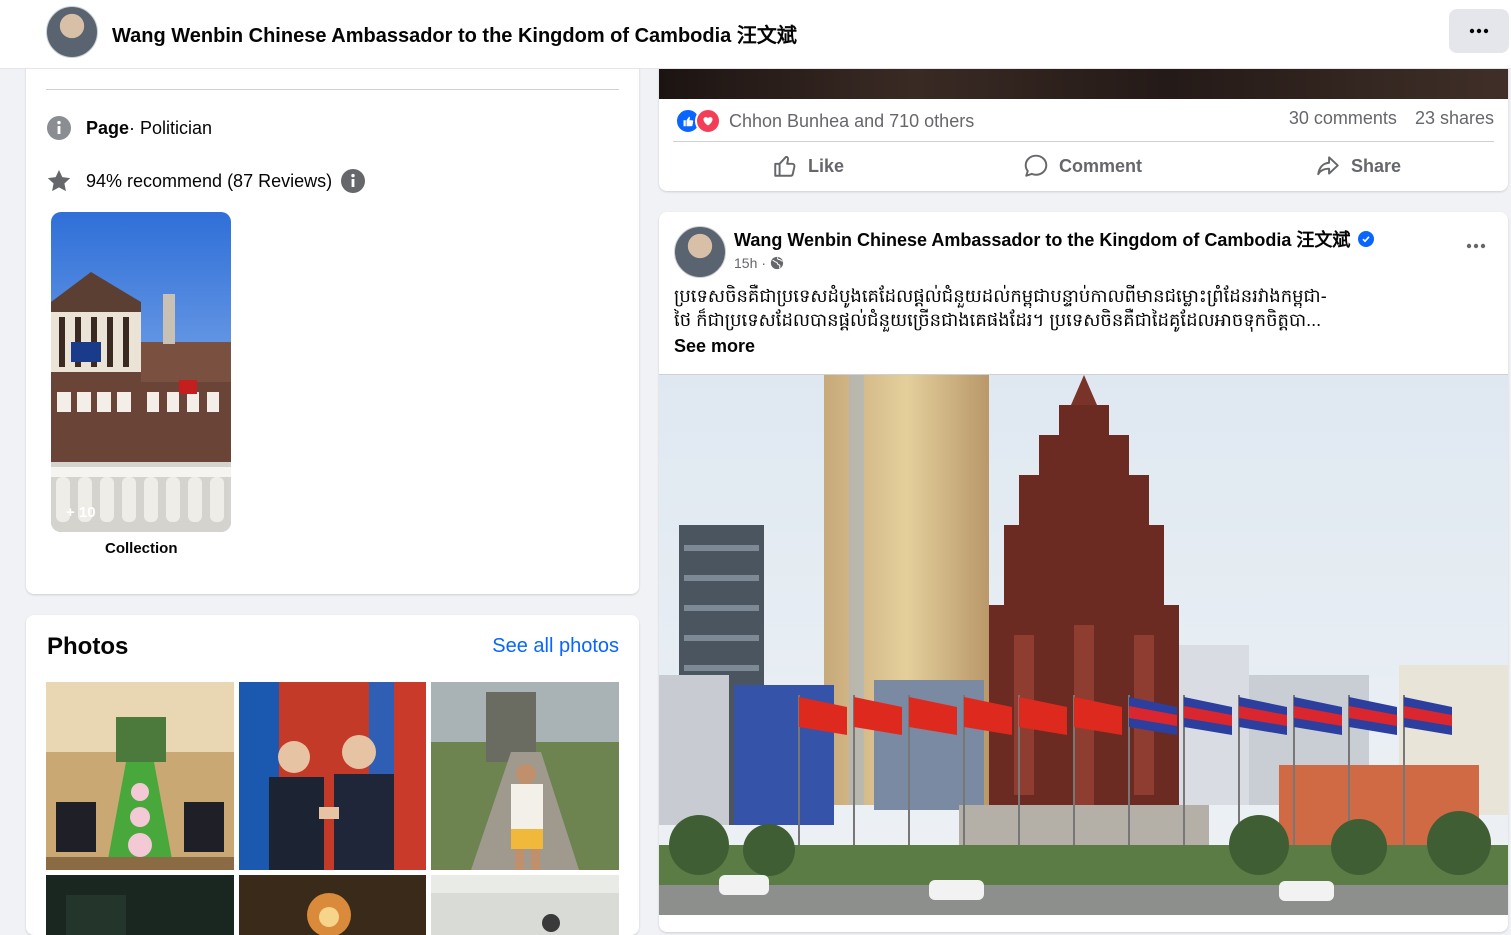 This screenshot has width=1511, height=935. What do you see at coordinates (777, 263) in the screenshot?
I see `globe-icon` at bounding box center [777, 263].